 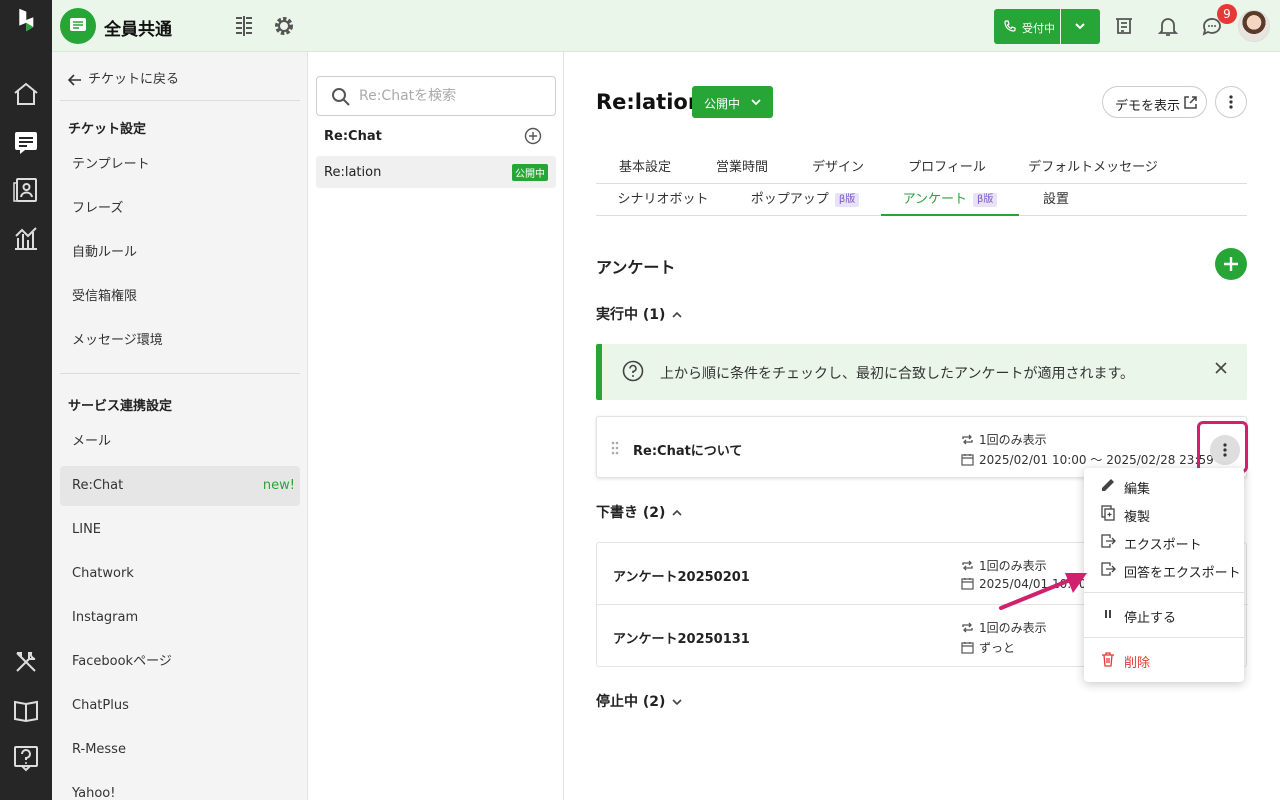 I want to click on tab-design: デザイン, so click(x=838, y=168).